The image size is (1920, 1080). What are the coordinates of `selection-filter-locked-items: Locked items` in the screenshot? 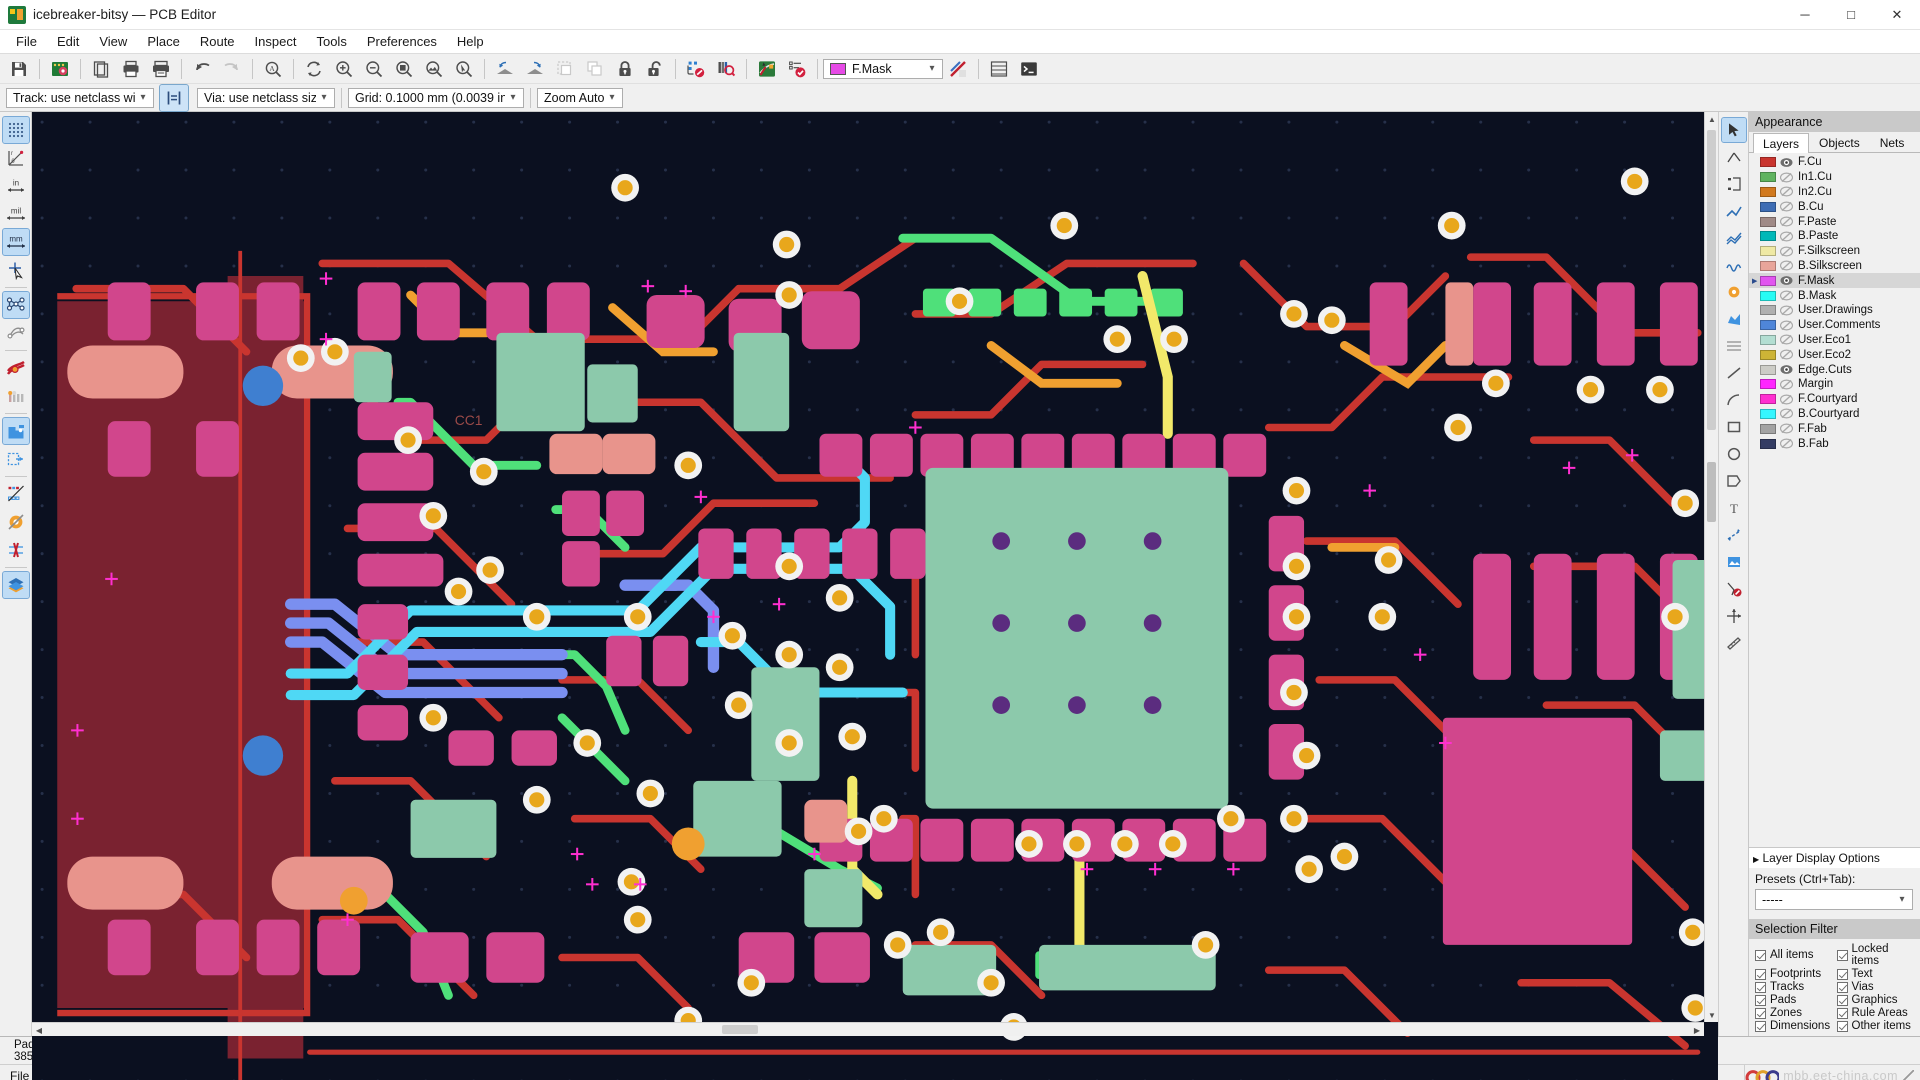 It's located at (1876, 955).